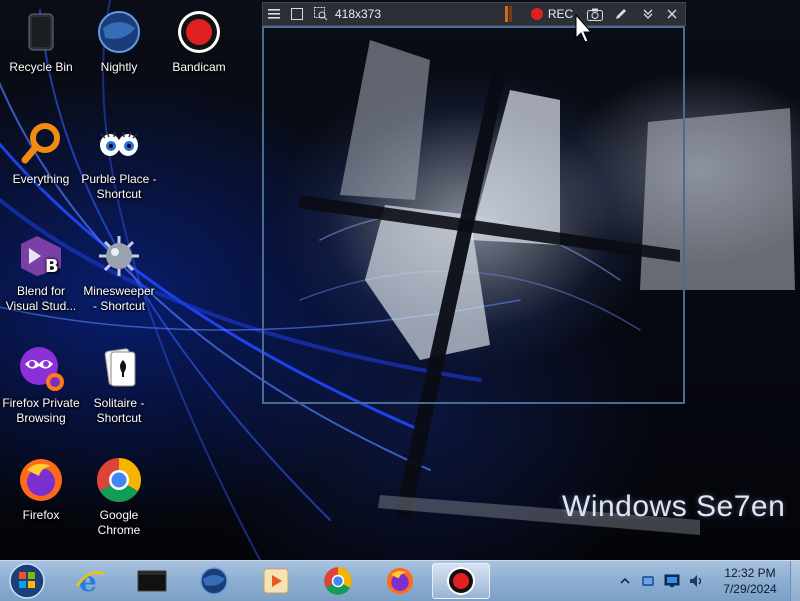 This screenshot has width=800, height=601. What do you see at coordinates (119, 161) in the screenshot?
I see `desktop-icon-purble-place: Purble Place - Shortcut` at bounding box center [119, 161].